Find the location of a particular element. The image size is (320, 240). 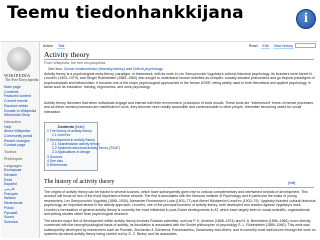

section-heading-history: The history of activity theory is located at coordinates (79, 182).